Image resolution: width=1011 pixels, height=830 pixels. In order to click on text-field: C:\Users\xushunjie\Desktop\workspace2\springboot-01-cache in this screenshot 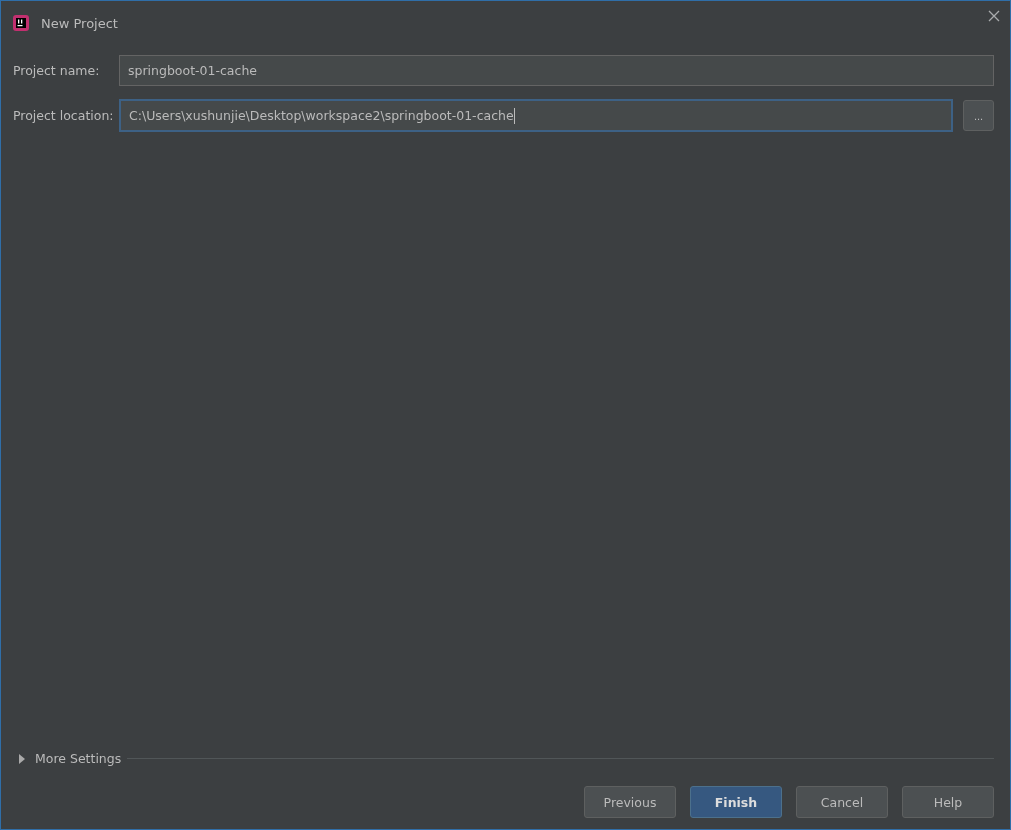, I will do `click(536, 115)`.